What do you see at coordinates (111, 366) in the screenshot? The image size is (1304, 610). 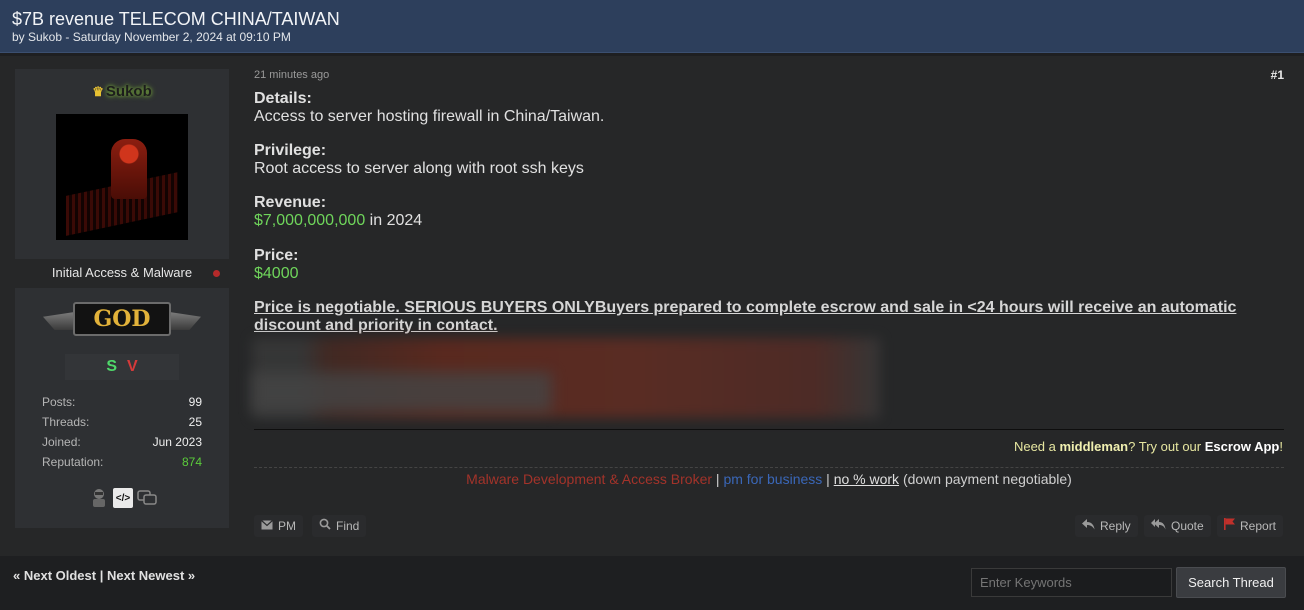 I see `s-badge-icon: S` at bounding box center [111, 366].